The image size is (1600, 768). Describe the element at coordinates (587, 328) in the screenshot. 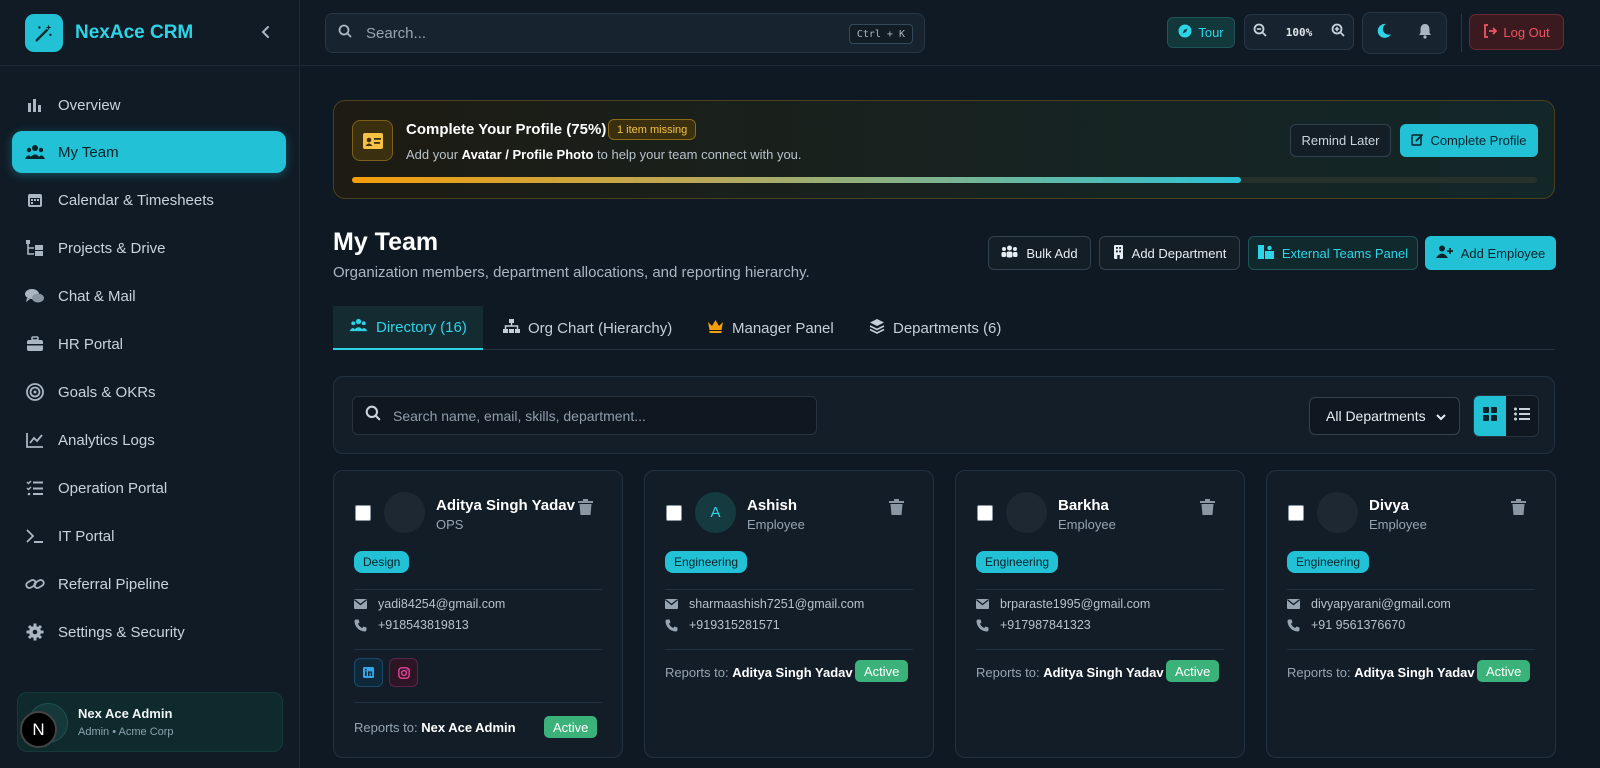

I see `tab-org-chart: Org Chart (Hierarchy)` at that location.